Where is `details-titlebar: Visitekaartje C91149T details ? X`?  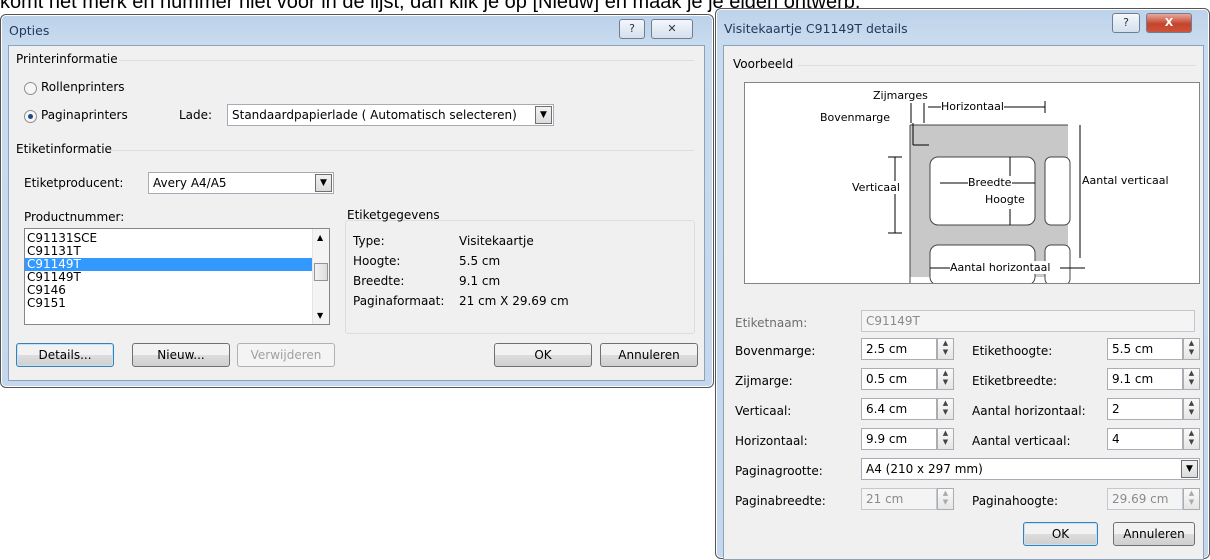 details-titlebar: Visitekaartje C91149T details ? X is located at coordinates (962, 24).